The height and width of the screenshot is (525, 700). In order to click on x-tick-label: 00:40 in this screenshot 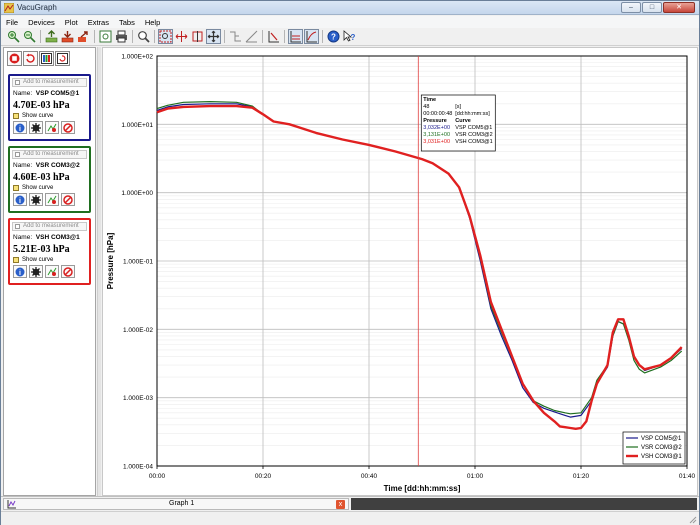, I will do `click(369, 476)`.